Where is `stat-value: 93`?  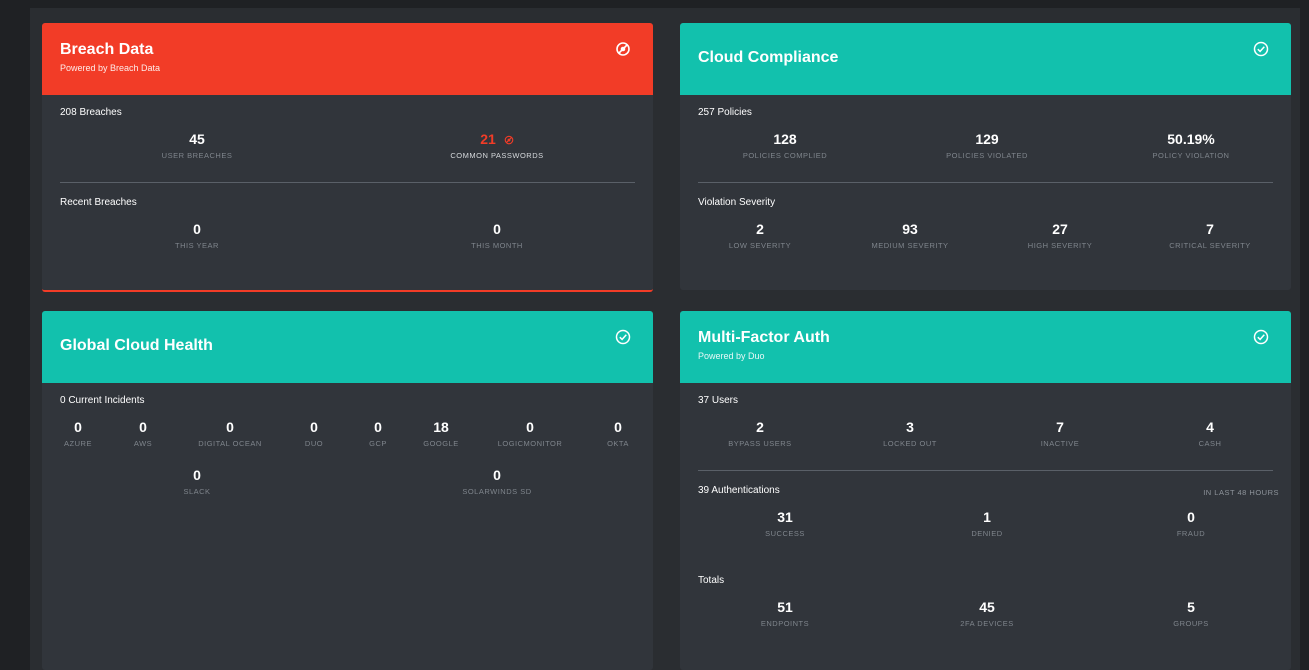
stat-value: 93 is located at coordinates (910, 229).